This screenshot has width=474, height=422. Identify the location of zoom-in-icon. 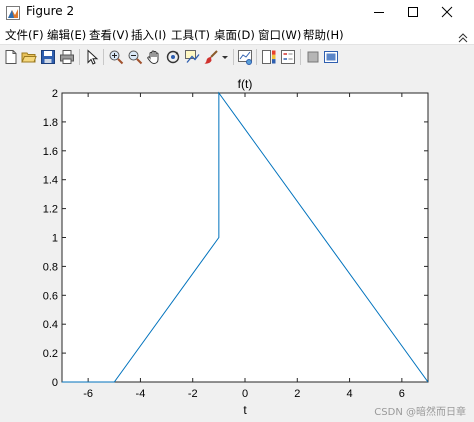
(116, 57).